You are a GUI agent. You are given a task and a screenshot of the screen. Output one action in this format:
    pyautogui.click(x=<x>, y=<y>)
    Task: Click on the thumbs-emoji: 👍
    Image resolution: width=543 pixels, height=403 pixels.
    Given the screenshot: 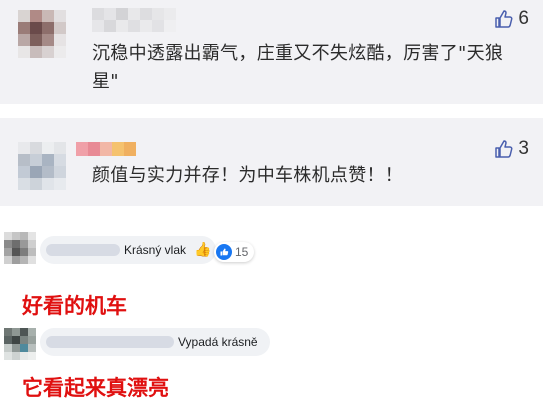 What is the action you would take?
    pyautogui.click(x=203, y=249)
    